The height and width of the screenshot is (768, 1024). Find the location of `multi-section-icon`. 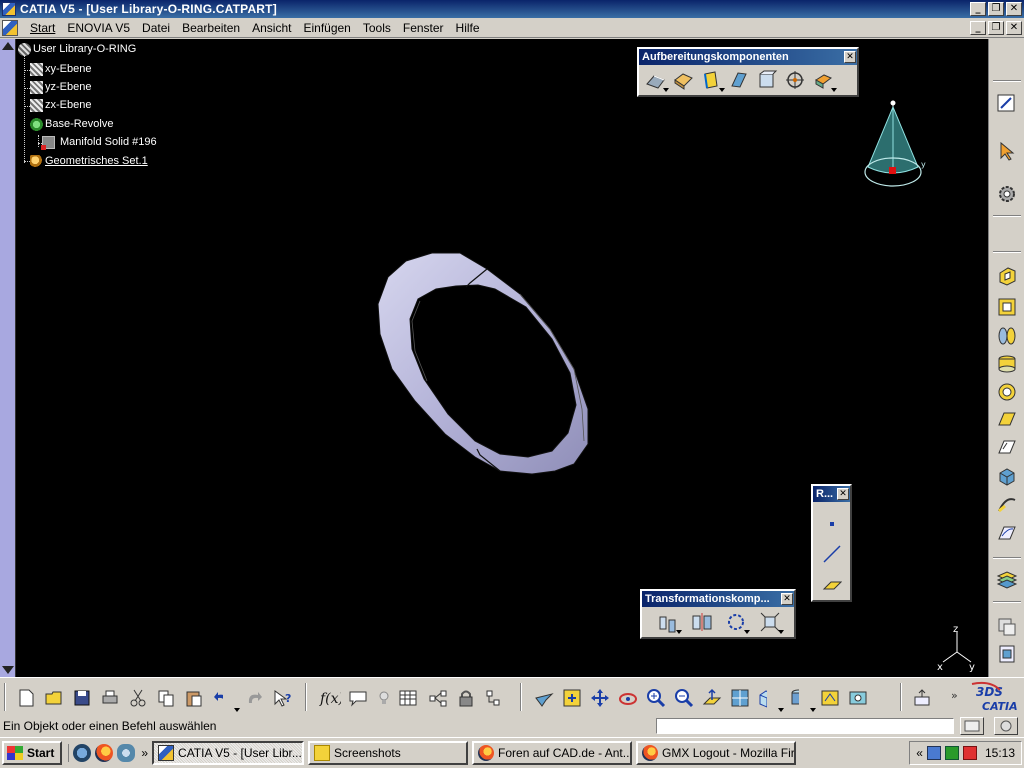

multi-section-icon is located at coordinates (1007, 505).